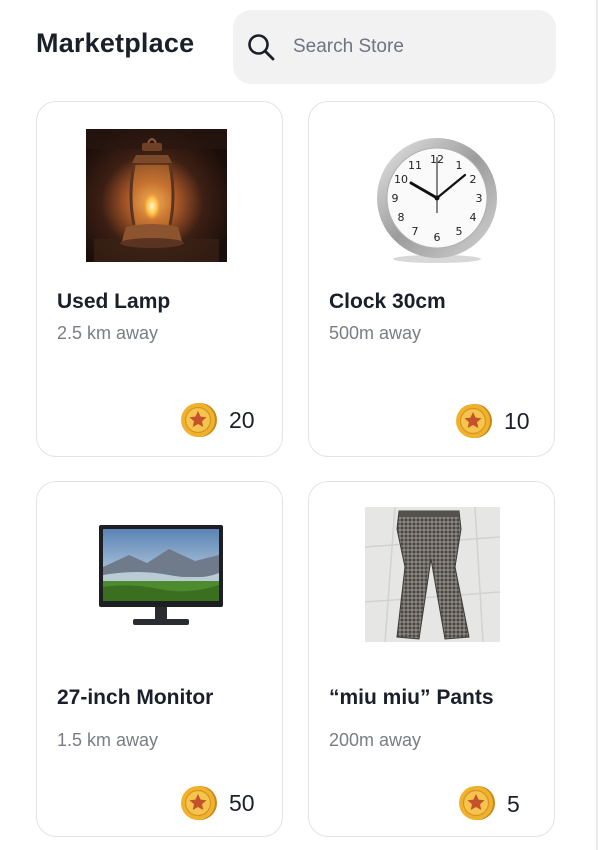 The height and width of the screenshot is (850, 598). What do you see at coordinates (432, 574) in the screenshot?
I see `pants-image` at bounding box center [432, 574].